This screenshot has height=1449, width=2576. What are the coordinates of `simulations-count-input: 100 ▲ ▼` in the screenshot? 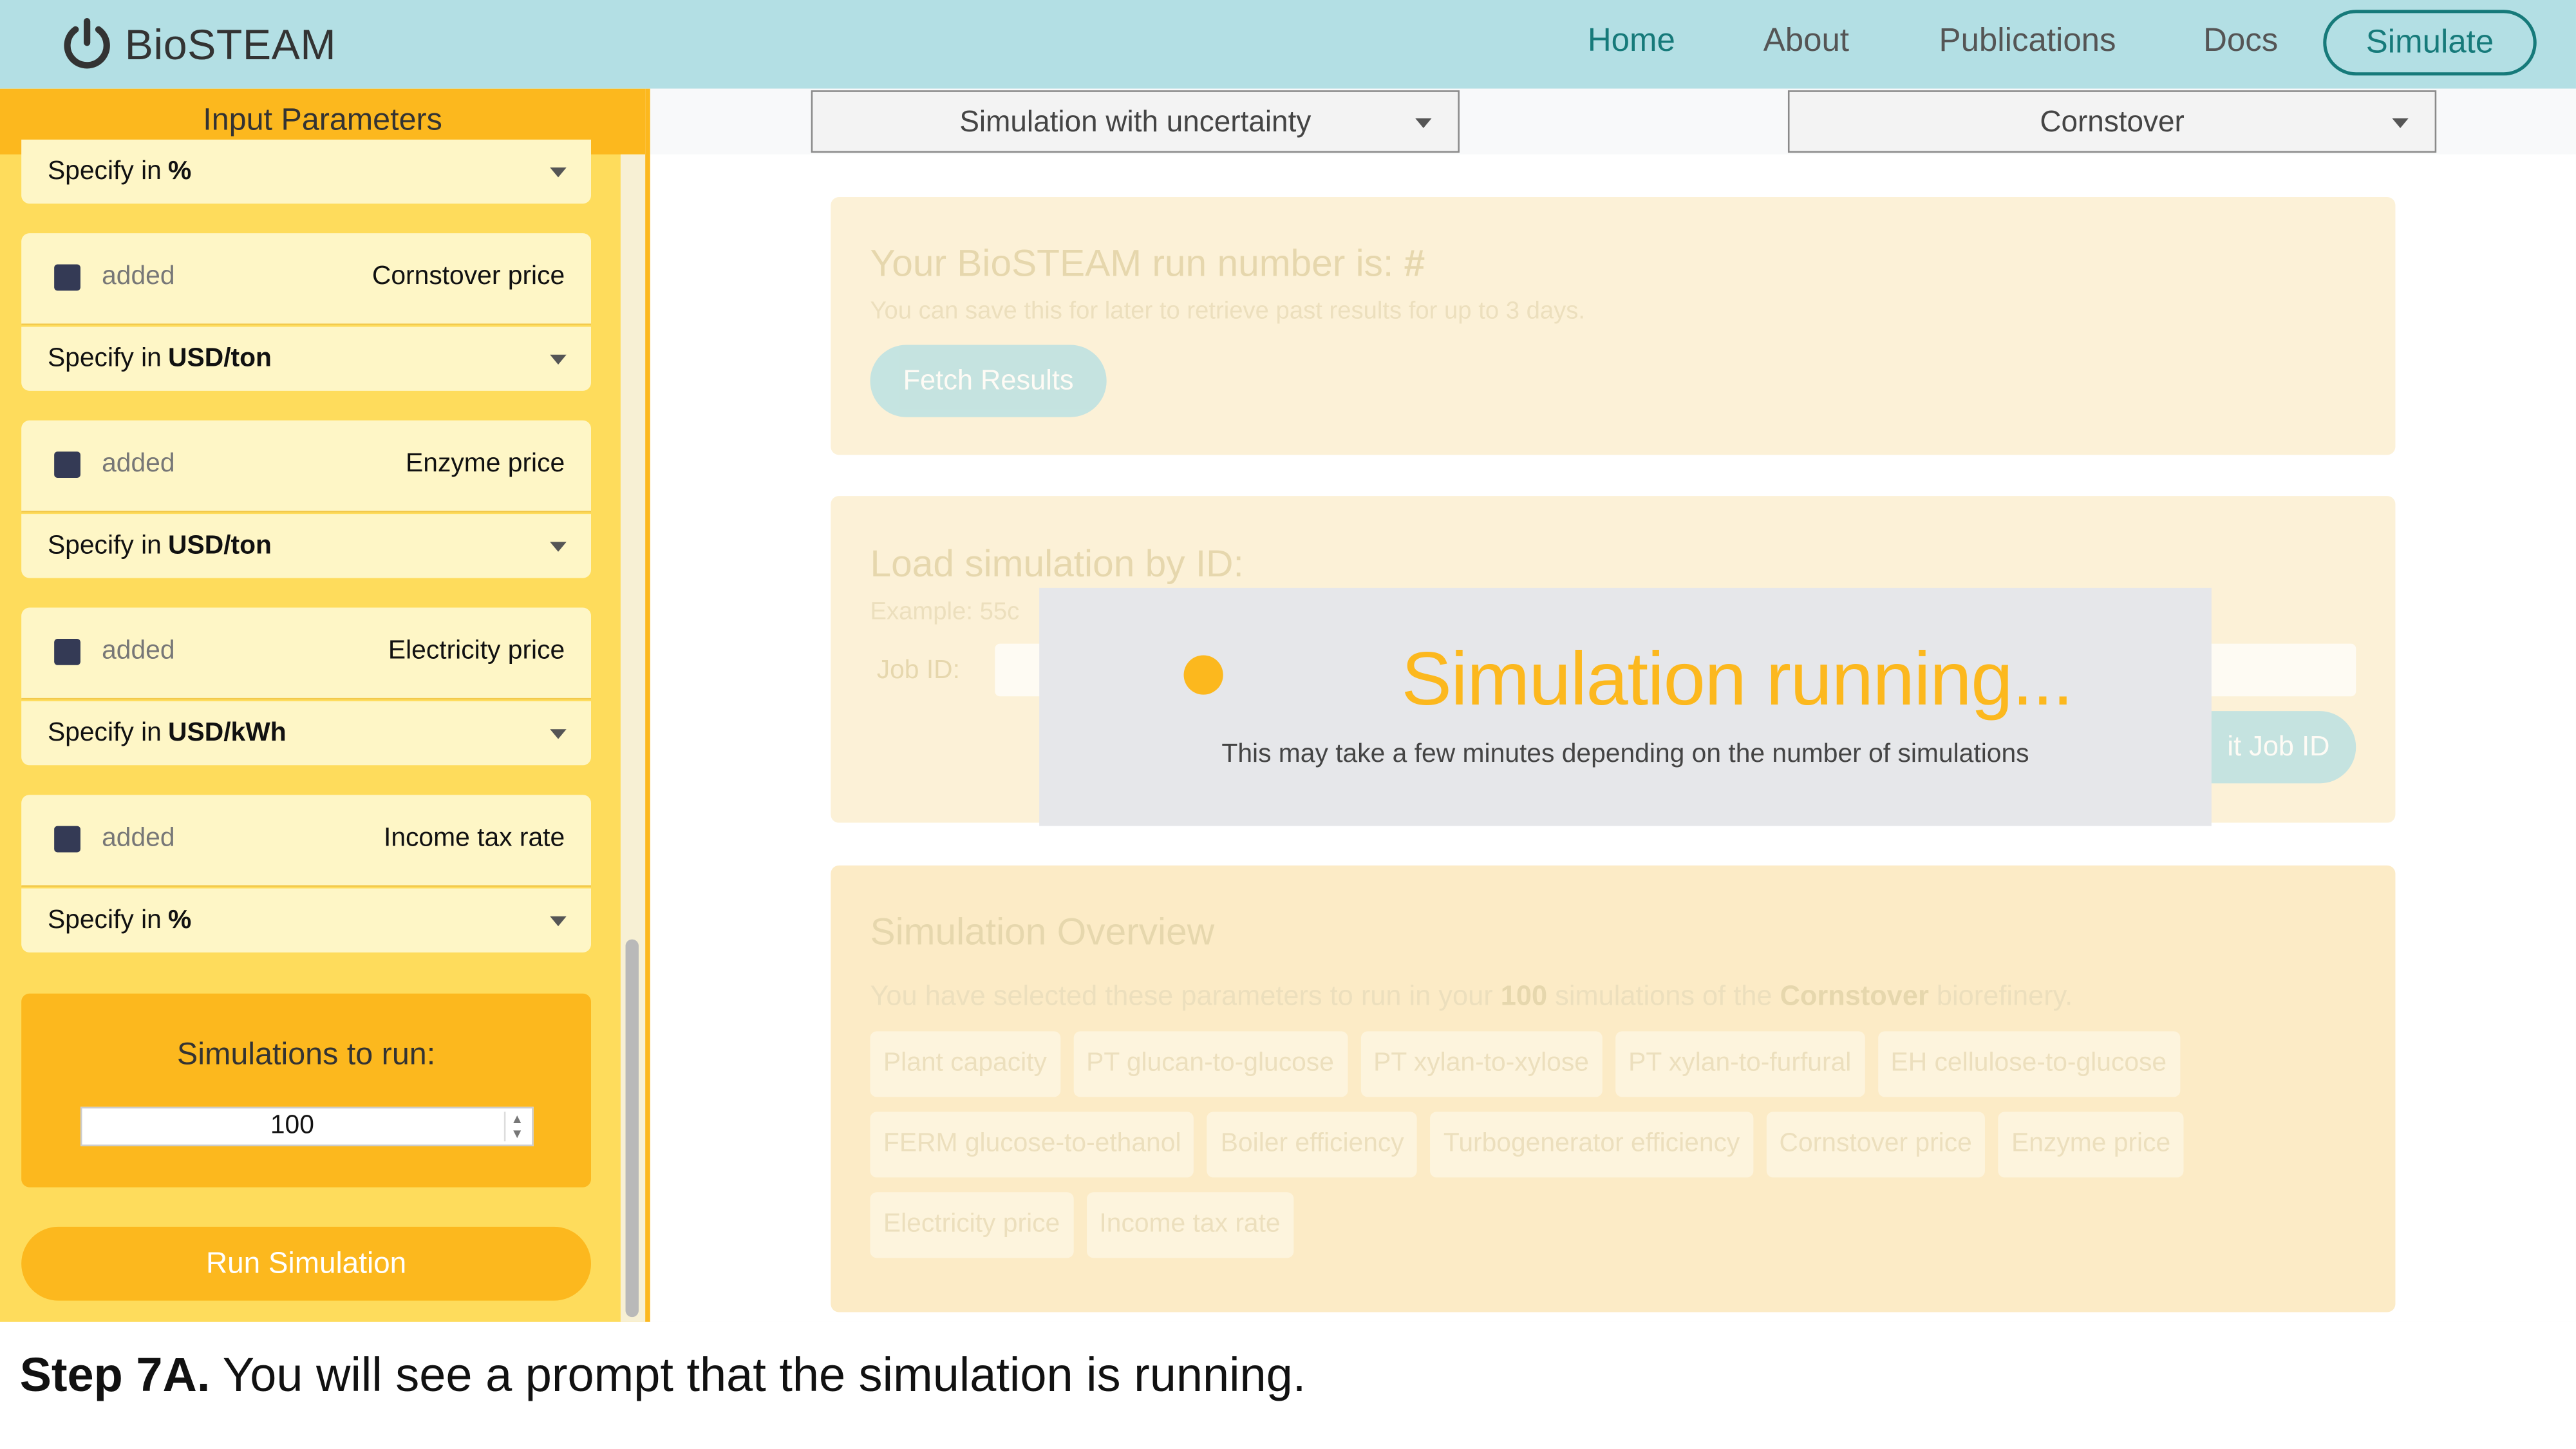 It's located at (307, 1126).